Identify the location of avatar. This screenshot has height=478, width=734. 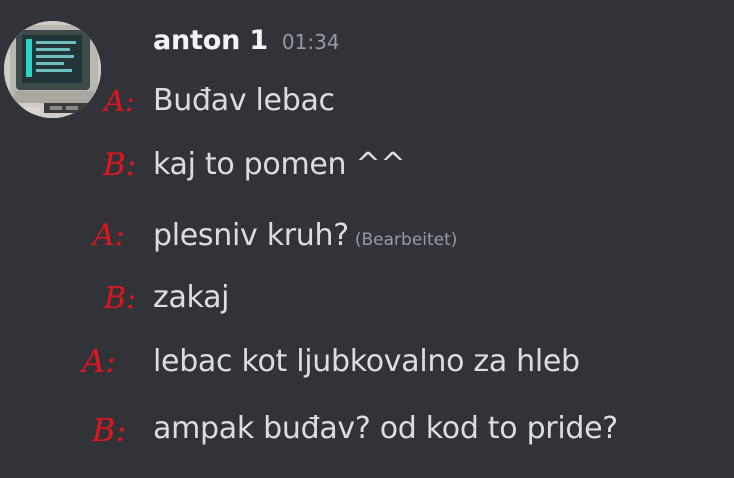
(52, 69).